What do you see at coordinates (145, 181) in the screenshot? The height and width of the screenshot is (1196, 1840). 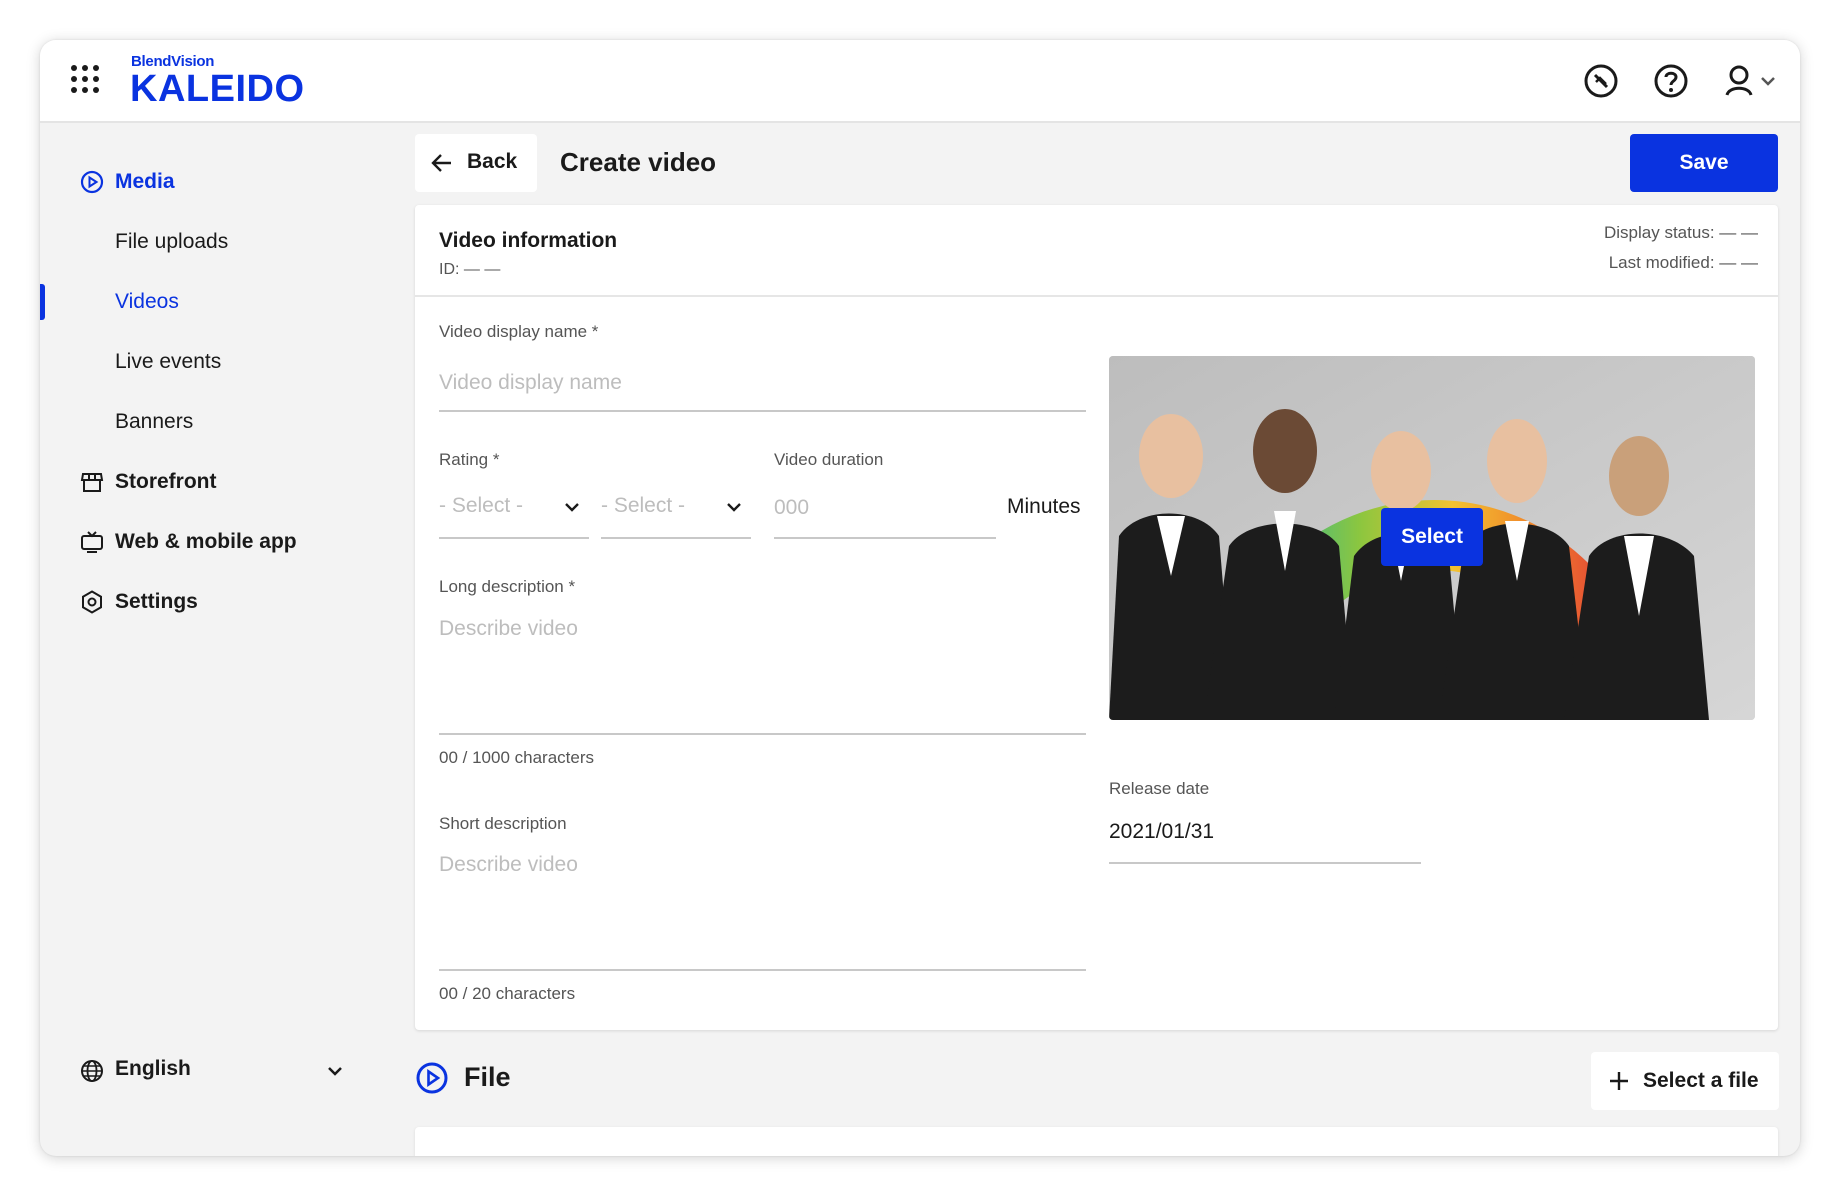 I see `sidebar-item-label: Media` at bounding box center [145, 181].